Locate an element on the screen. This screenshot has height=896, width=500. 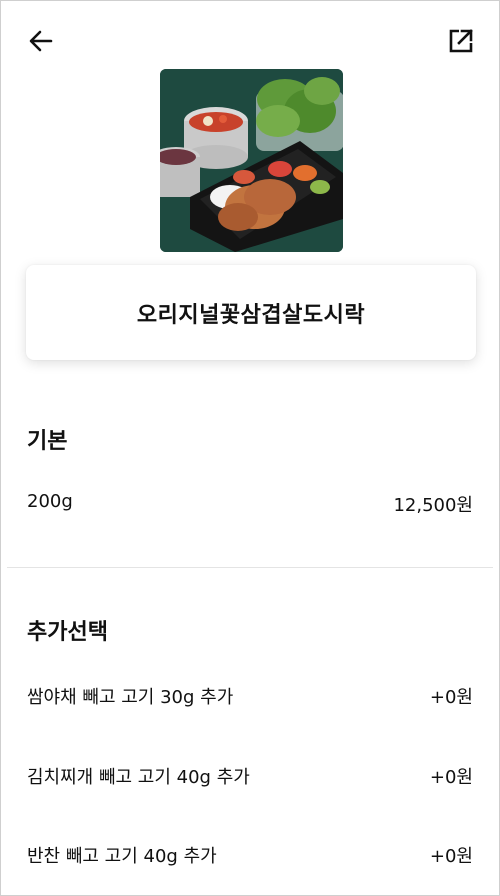
base-option-label: 200g is located at coordinates (50, 501).